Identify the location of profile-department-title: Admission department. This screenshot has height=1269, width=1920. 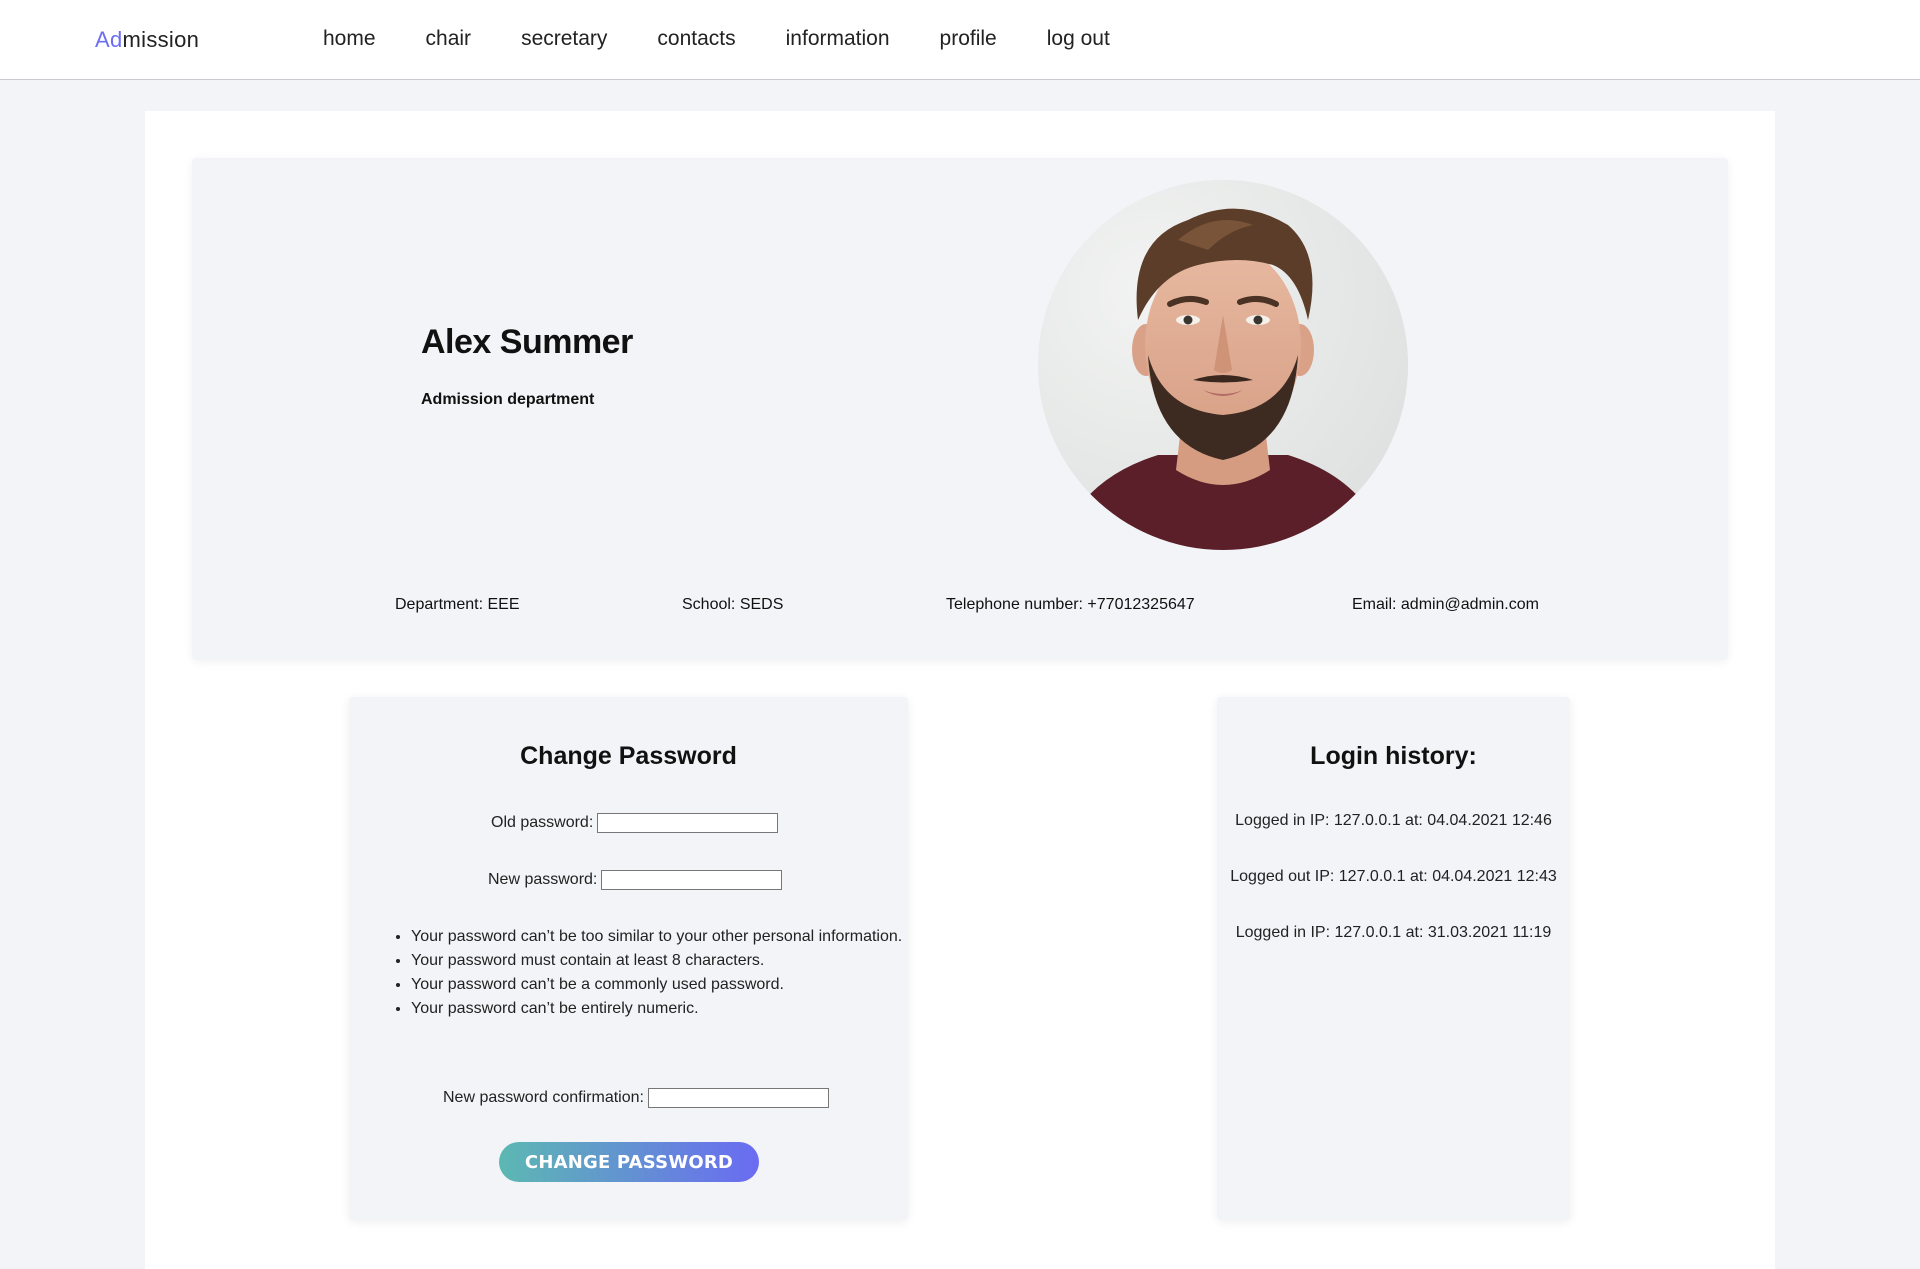
(508, 399).